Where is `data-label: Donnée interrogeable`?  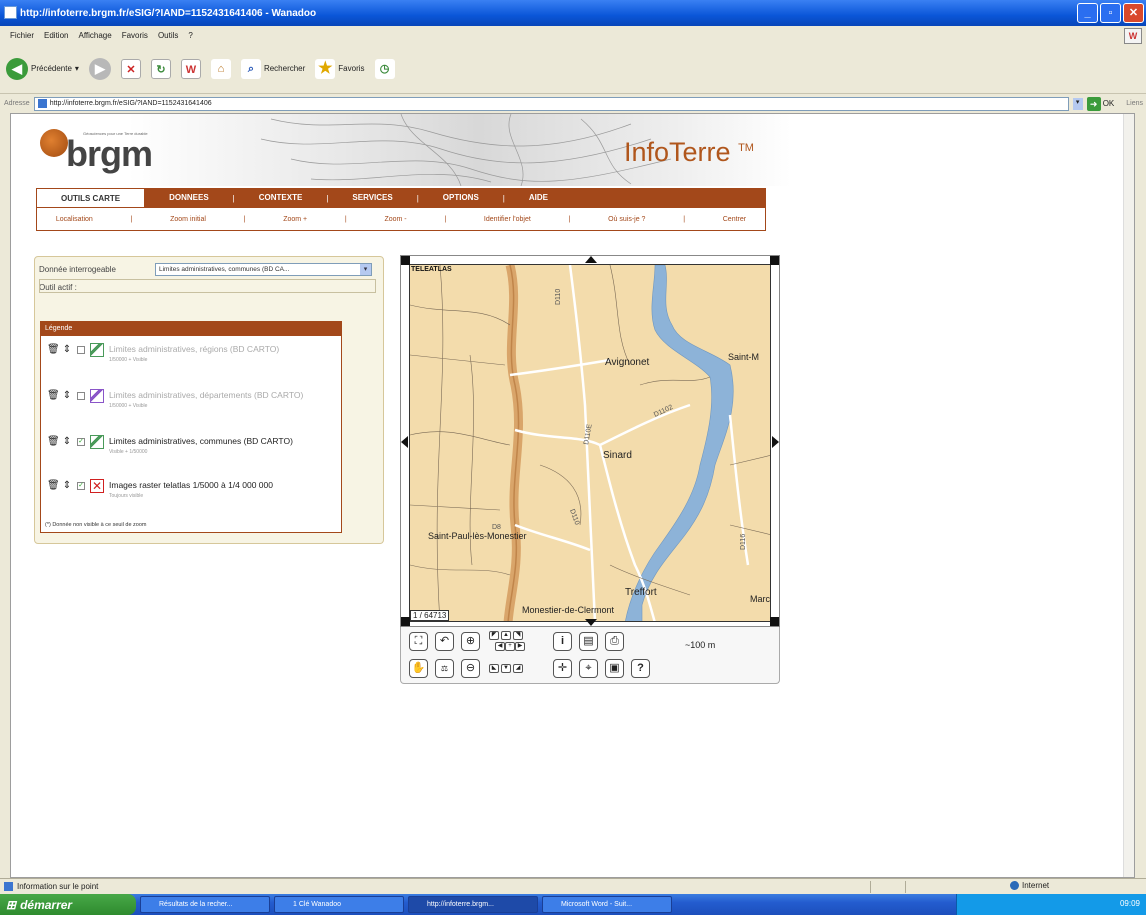 data-label: Donnée interrogeable is located at coordinates (77, 269).